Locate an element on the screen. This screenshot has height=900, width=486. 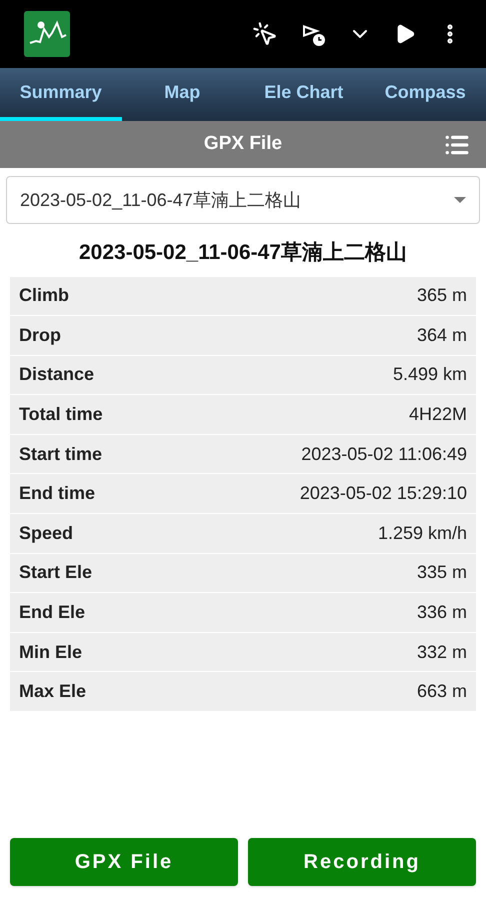
row-label: Min Ele is located at coordinates (50, 652).